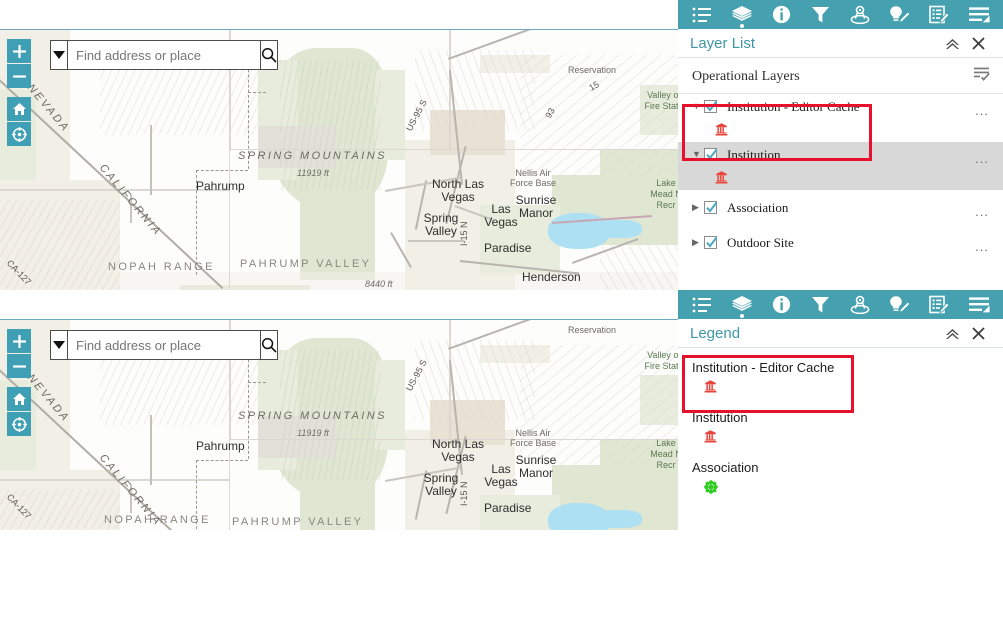  What do you see at coordinates (19, 383) in the screenshot?
I see `map-controls-bottom` at bounding box center [19, 383].